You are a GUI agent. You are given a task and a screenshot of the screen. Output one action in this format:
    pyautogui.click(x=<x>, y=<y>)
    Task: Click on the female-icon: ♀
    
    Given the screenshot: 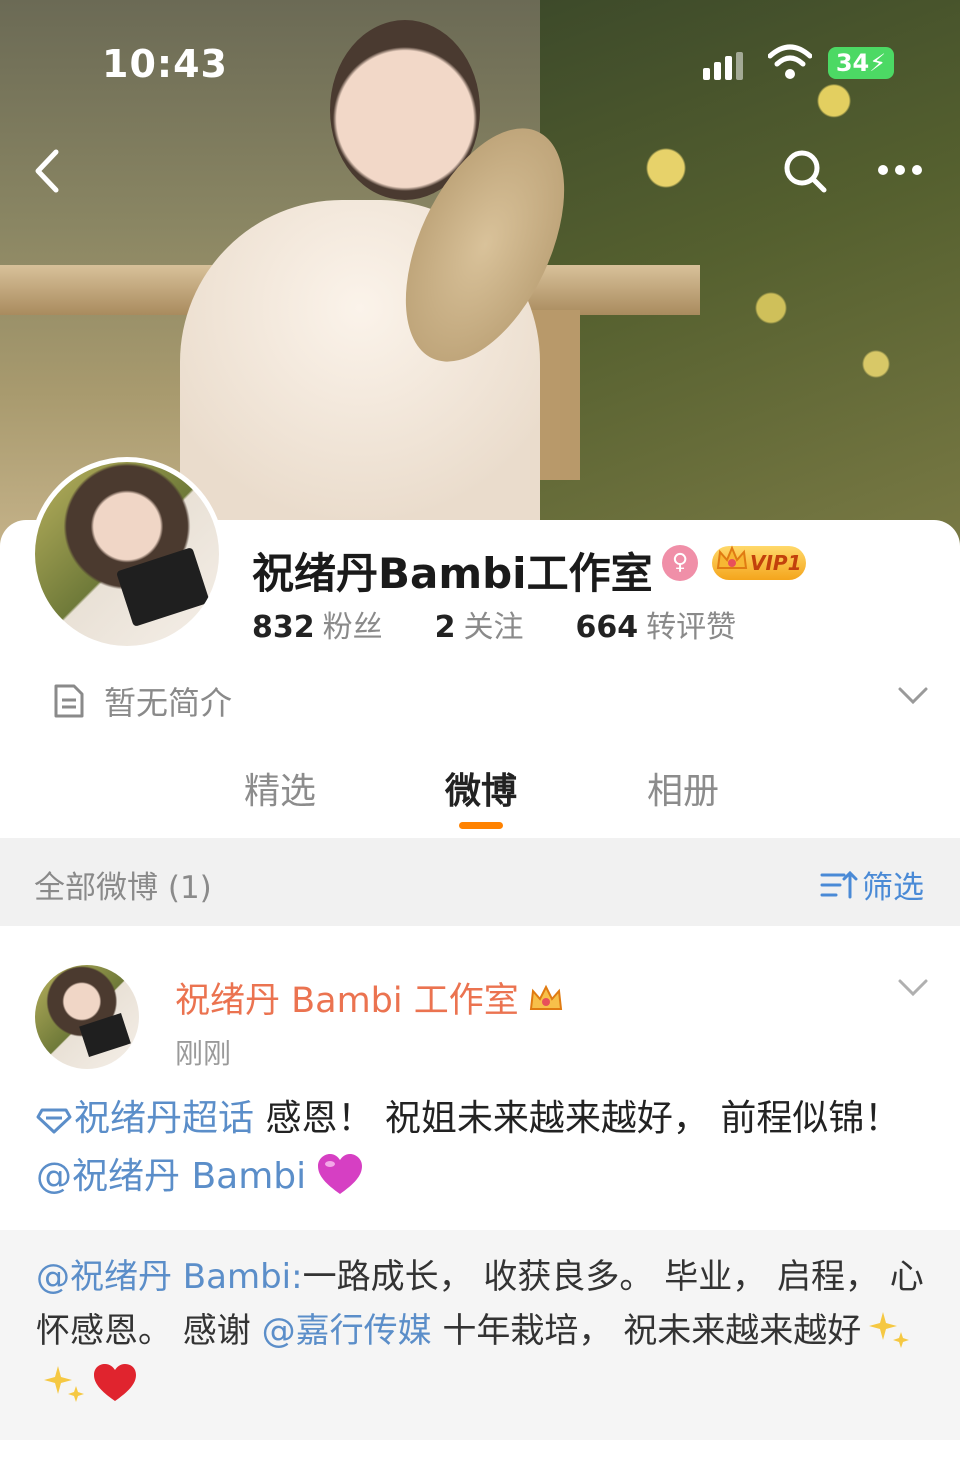 What is the action you would take?
    pyautogui.click(x=680, y=563)
    